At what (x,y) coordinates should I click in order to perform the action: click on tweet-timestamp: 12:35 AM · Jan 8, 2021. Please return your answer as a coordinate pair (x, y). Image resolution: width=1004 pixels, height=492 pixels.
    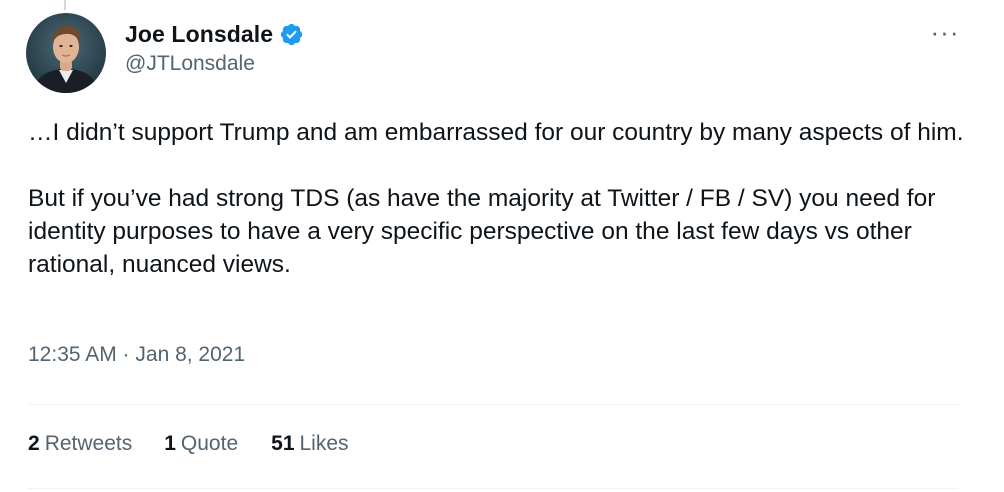
    Looking at the image, I should click on (136, 355).